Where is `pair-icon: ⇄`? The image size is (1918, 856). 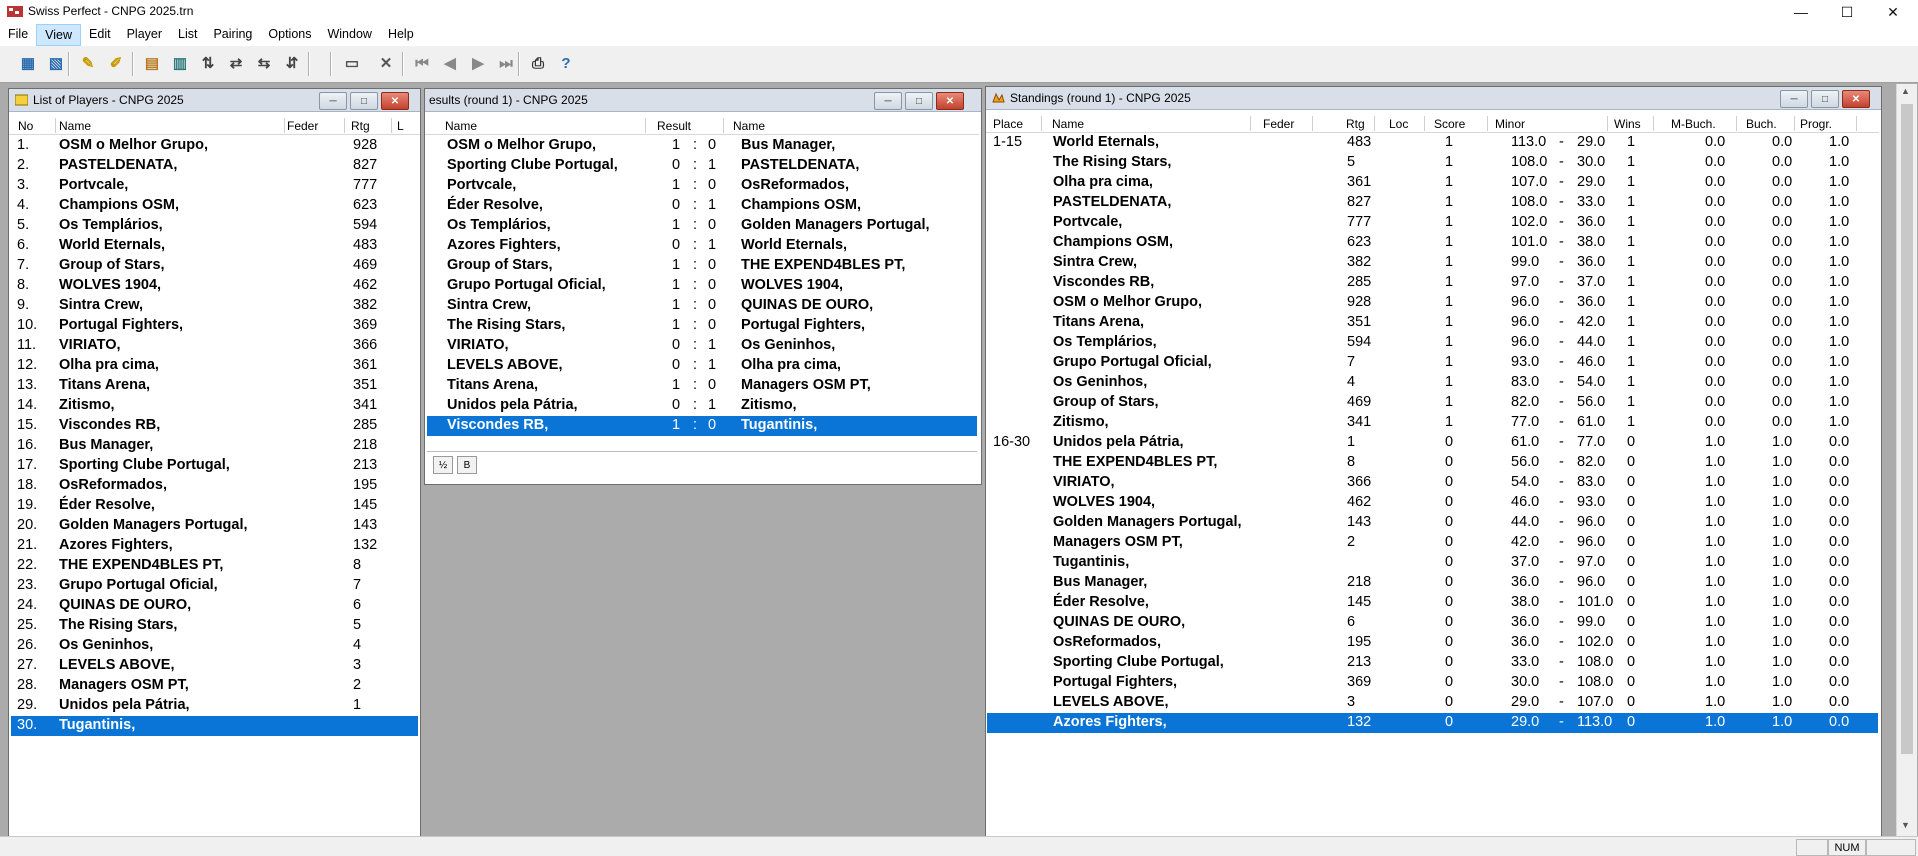 pair-icon: ⇄ is located at coordinates (236, 63).